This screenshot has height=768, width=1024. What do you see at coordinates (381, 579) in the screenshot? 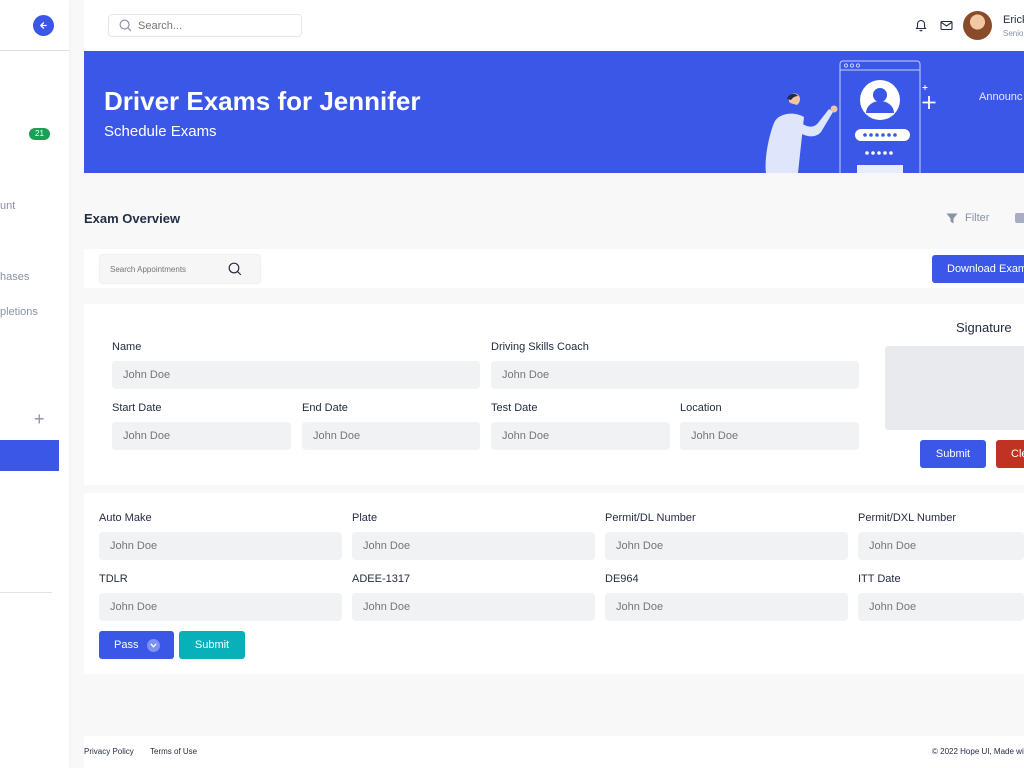
I see `field-label-adee: ADEE-1317` at bounding box center [381, 579].